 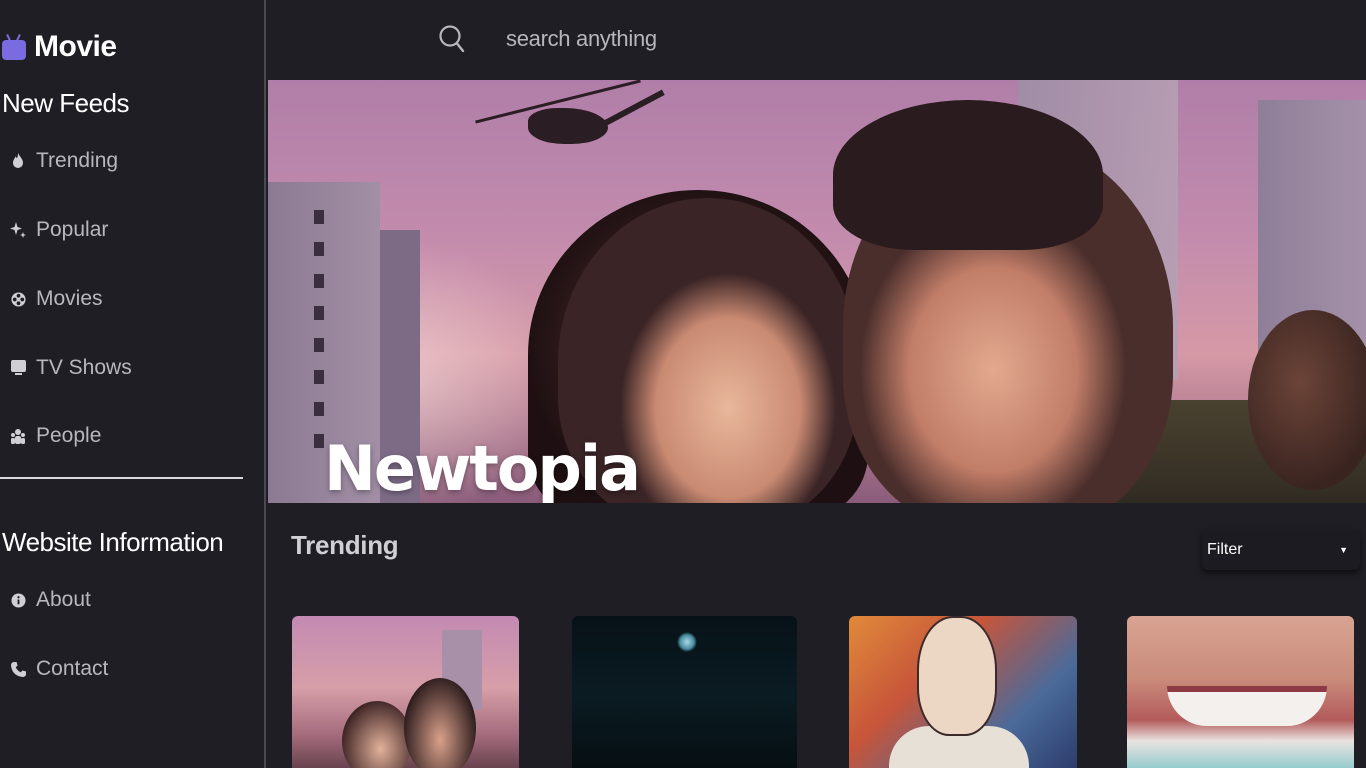 I want to click on sidebar-item-popular: Popular, so click(x=59, y=230).